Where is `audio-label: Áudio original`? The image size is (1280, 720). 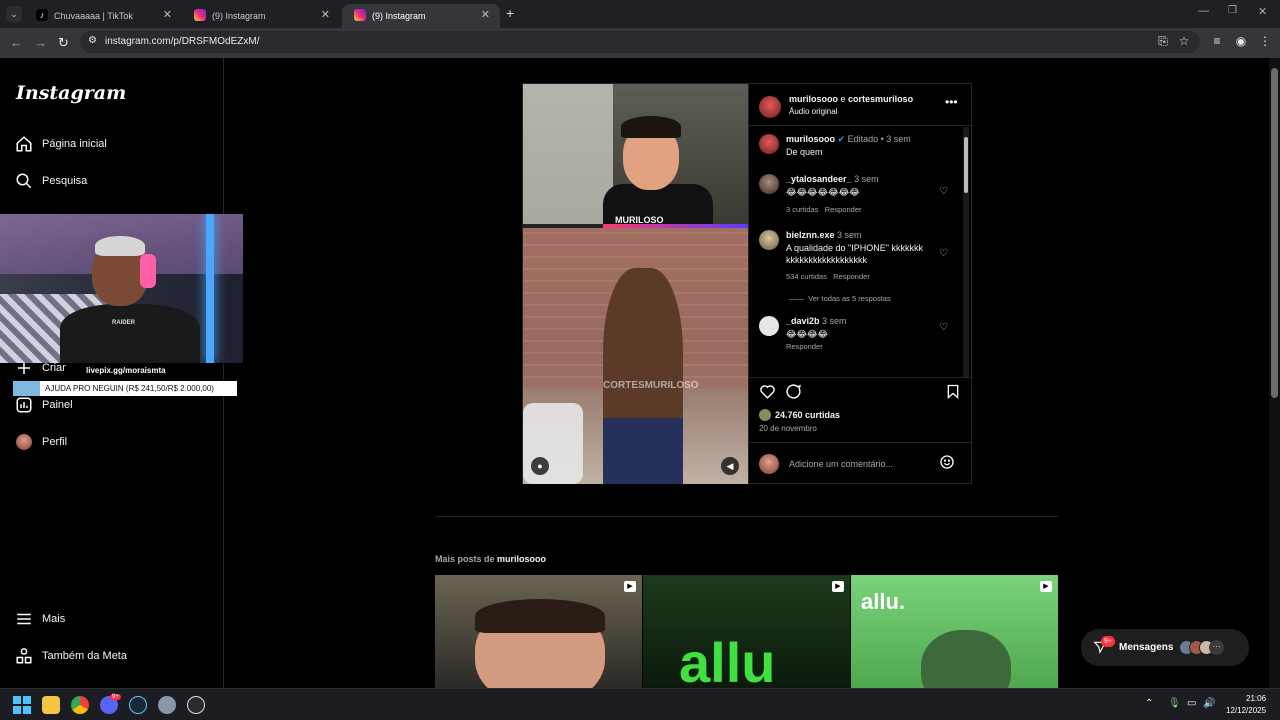
audio-label: Áudio original is located at coordinates (813, 111).